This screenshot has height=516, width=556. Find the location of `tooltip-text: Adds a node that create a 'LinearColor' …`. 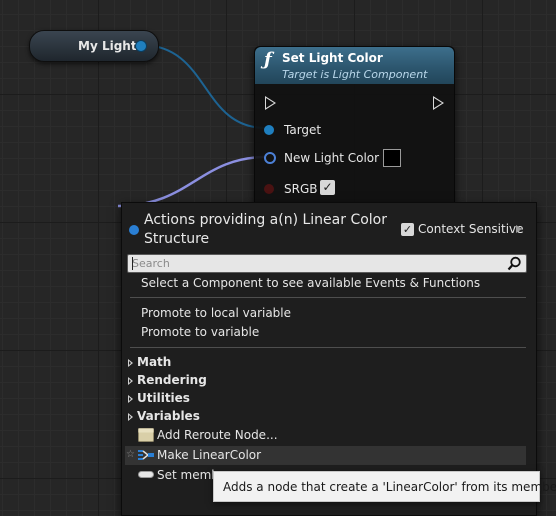

tooltip-text: Adds a node that create a 'LinearColor' … is located at coordinates (389, 487).